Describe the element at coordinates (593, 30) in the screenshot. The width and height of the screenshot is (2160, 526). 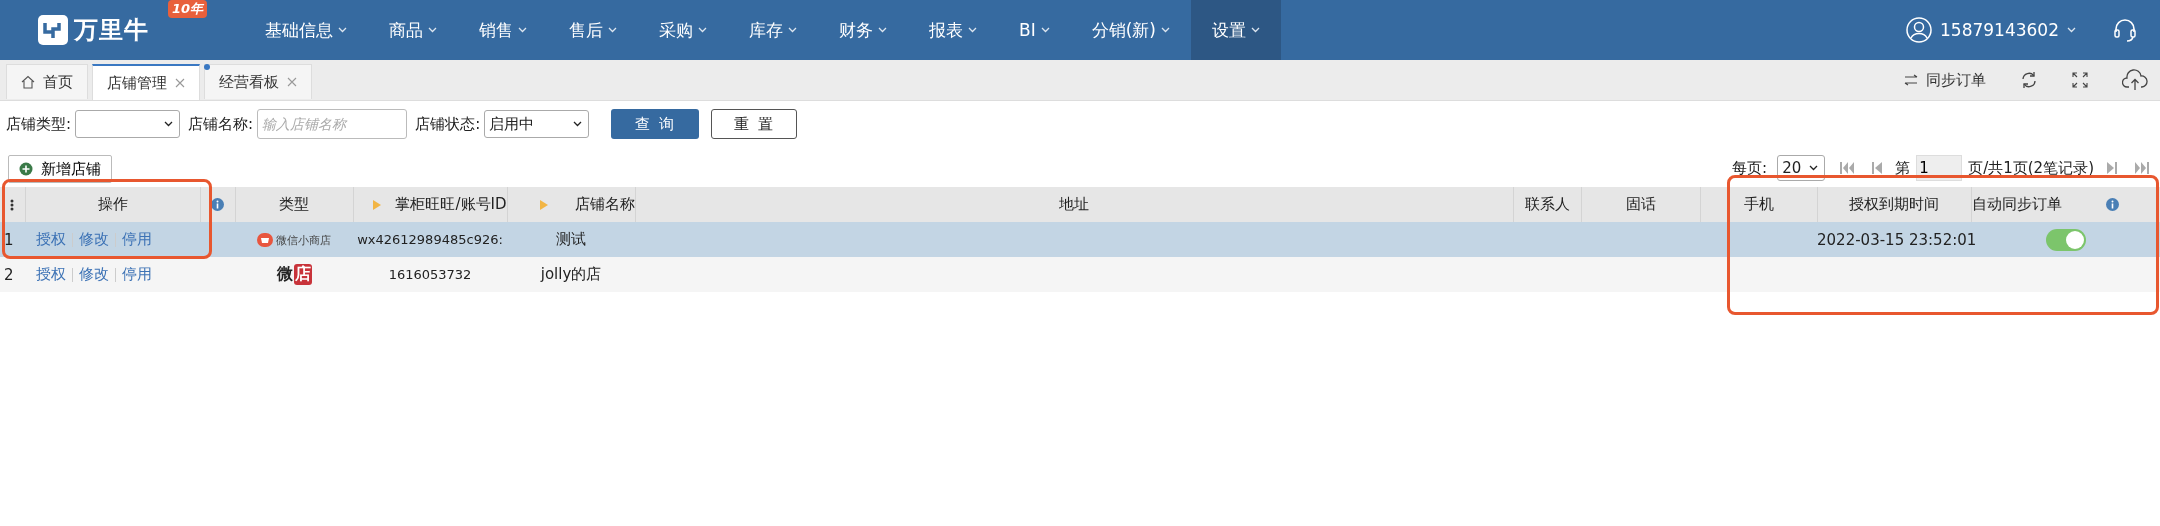
I see `nav-menu-item: 售后` at that location.